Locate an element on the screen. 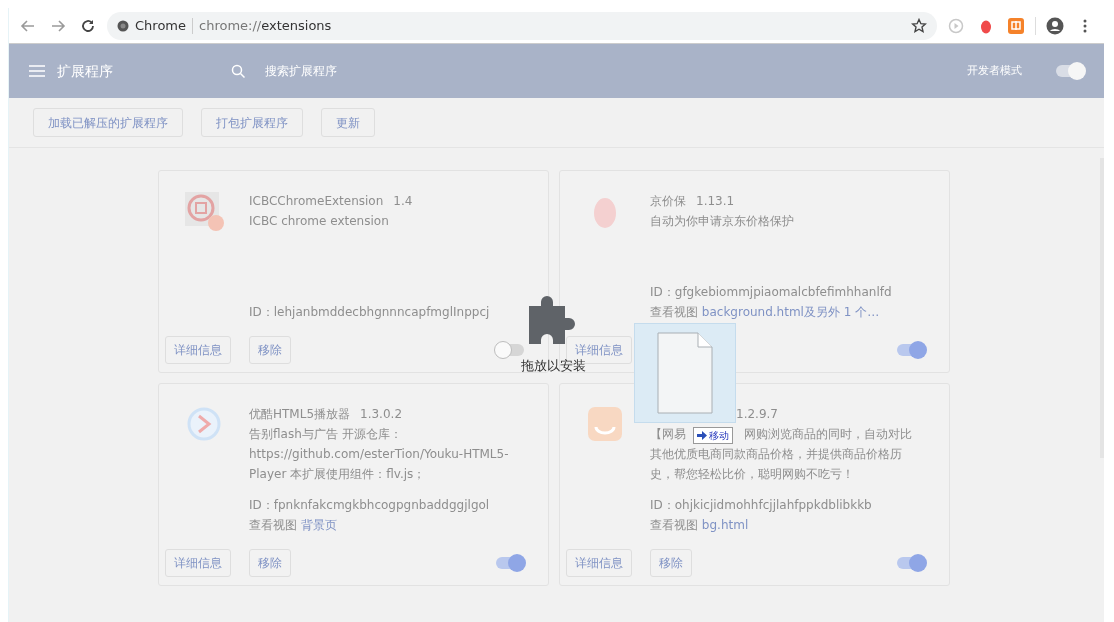 This screenshot has width=1114, height=622. description-text: 网购浏览商品的同时，自动对比 is located at coordinates (828, 434).